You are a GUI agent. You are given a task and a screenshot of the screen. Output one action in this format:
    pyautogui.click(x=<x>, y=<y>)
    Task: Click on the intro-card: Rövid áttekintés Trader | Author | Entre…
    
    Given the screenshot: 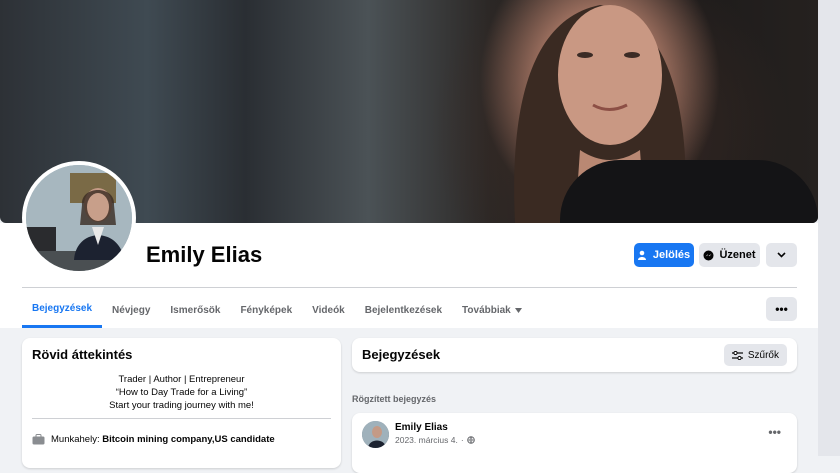 What is the action you would take?
    pyautogui.click(x=181, y=403)
    